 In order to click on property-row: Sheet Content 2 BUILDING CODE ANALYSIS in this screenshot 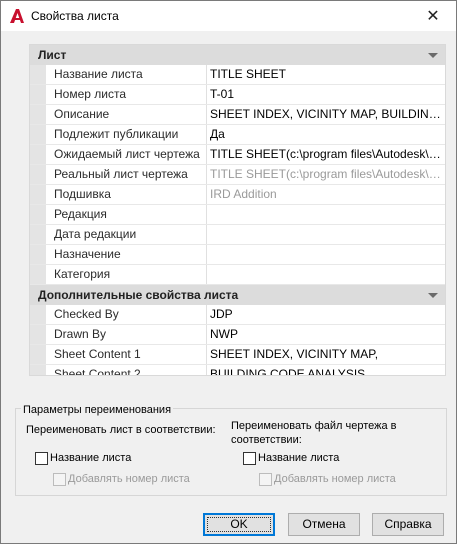, I will do `click(237, 370)`.